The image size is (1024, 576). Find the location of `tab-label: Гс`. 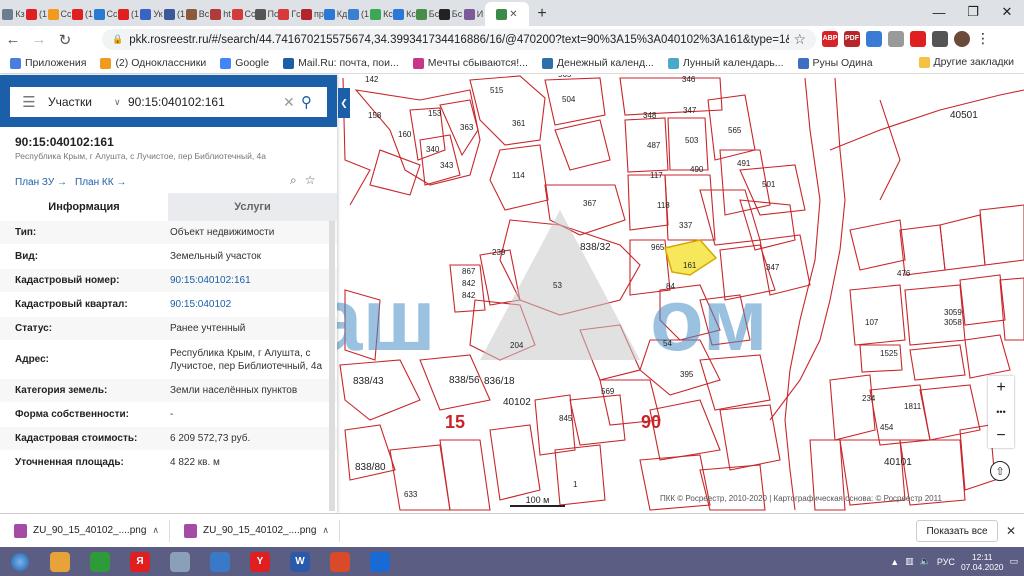

tab-label: Гс is located at coordinates (296, 14).